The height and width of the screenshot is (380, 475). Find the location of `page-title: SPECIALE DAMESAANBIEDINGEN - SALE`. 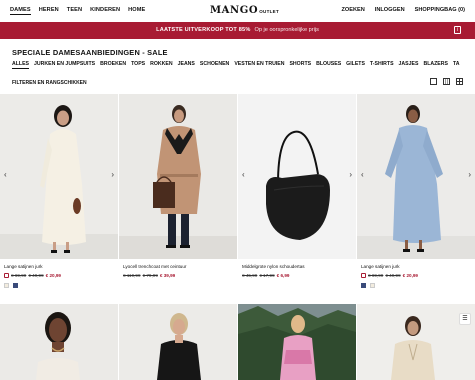

page-title: SPECIALE DAMESAANBIEDINGEN - SALE is located at coordinates (90, 52).